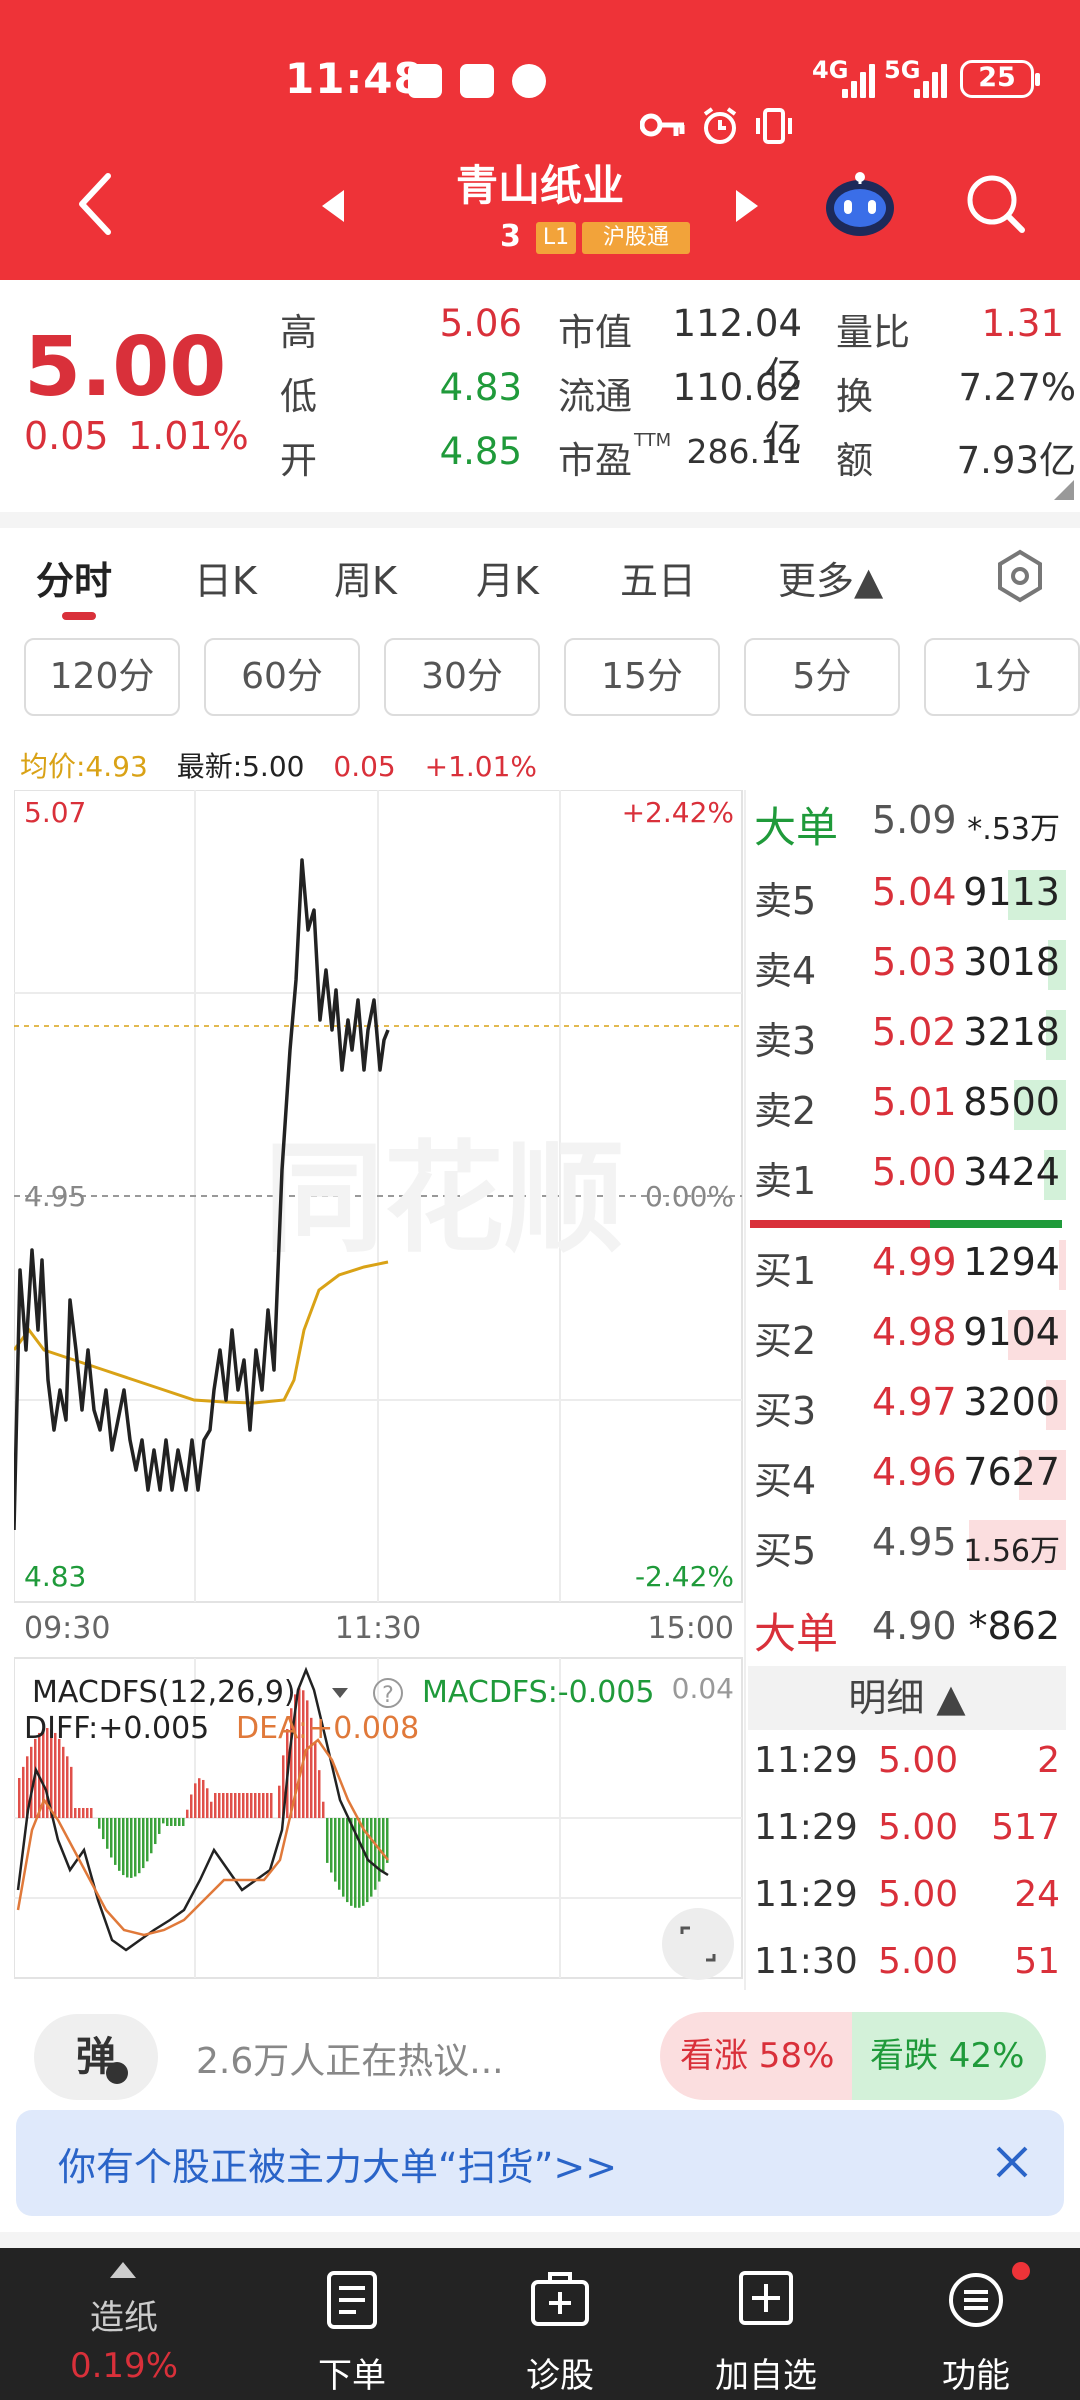 This screenshot has height=2400, width=1080. I want to click on search-icon, so click(996, 204).